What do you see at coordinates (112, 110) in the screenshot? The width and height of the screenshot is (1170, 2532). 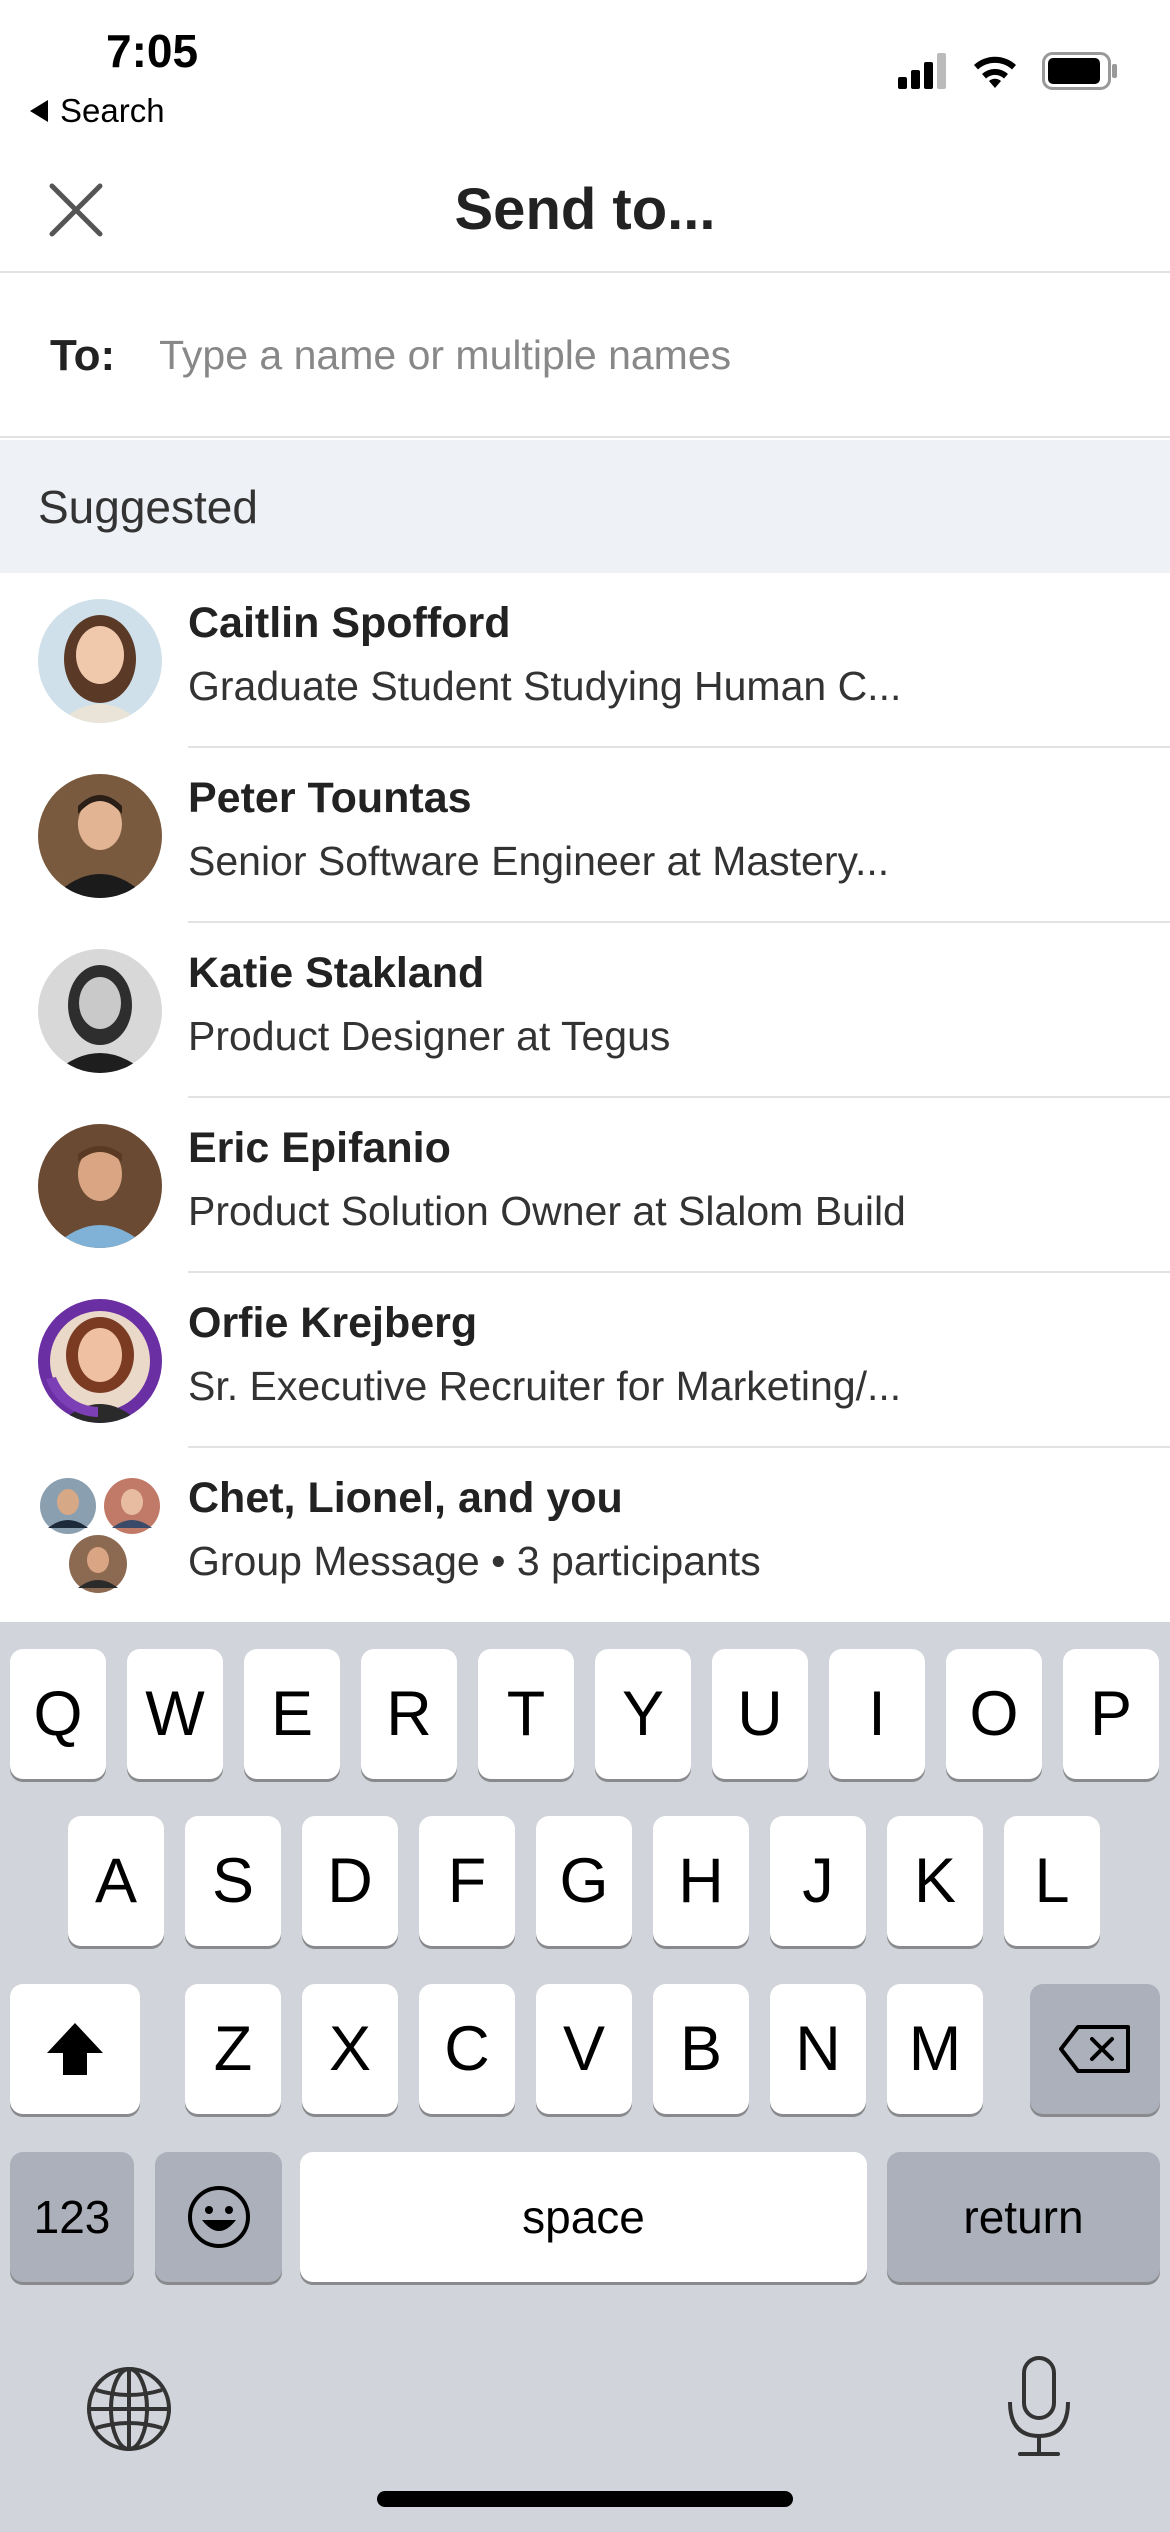 I see `back-label: Search` at bounding box center [112, 110].